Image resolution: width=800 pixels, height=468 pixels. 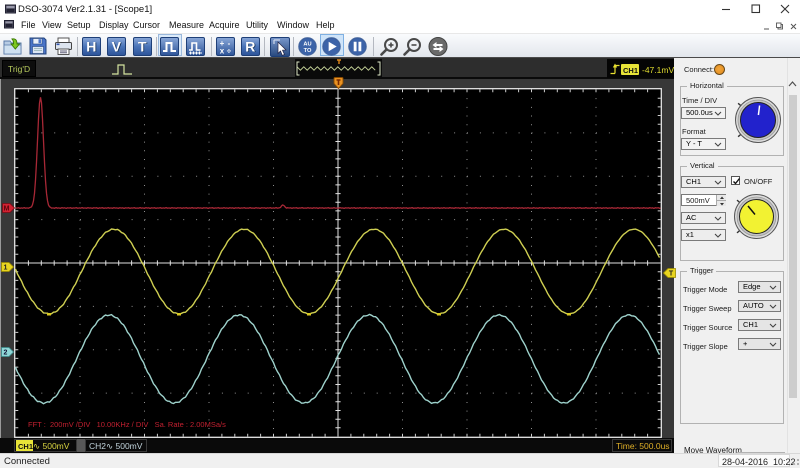 What do you see at coordinates (91, 46) in the screenshot?
I see `svg-text: H` at bounding box center [91, 46].